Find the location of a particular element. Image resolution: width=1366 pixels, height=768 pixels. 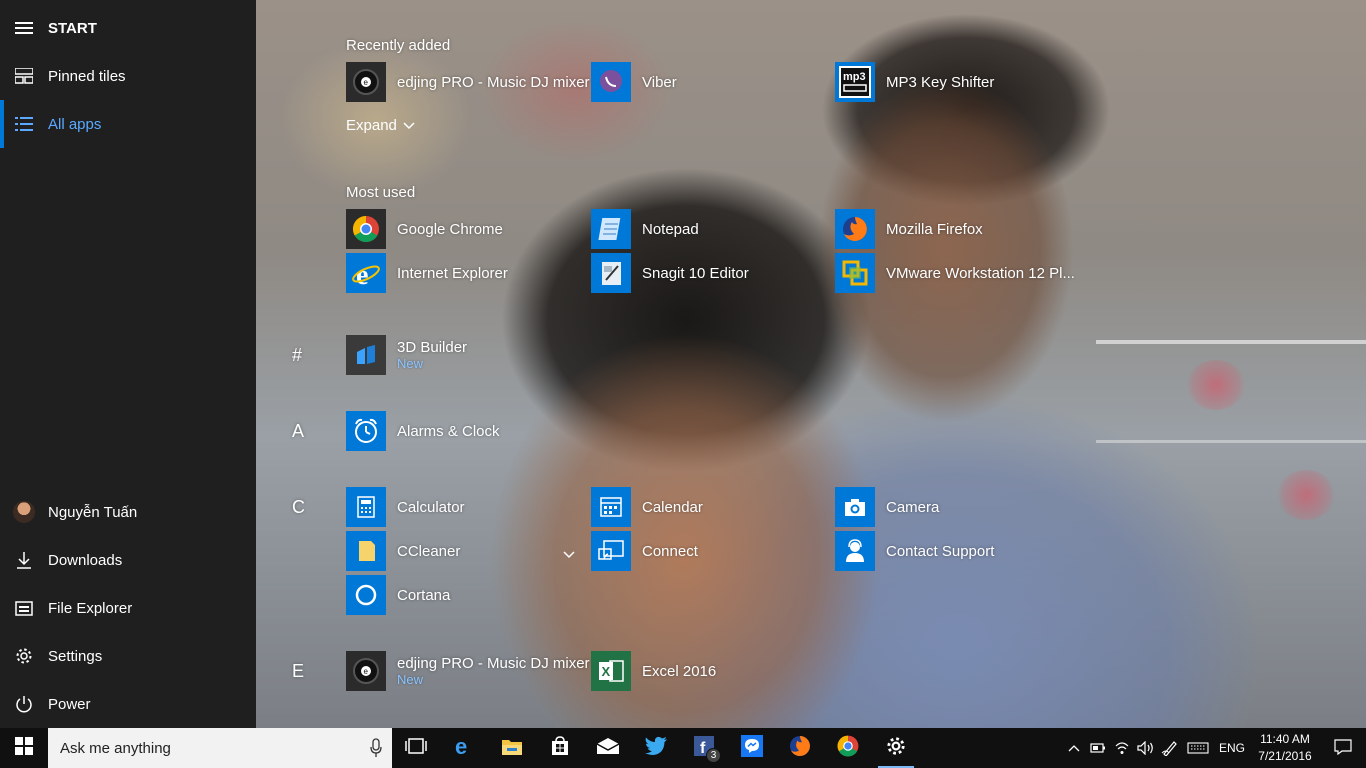

app-contact-support: Contact Support is located at coordinates (914, 551).